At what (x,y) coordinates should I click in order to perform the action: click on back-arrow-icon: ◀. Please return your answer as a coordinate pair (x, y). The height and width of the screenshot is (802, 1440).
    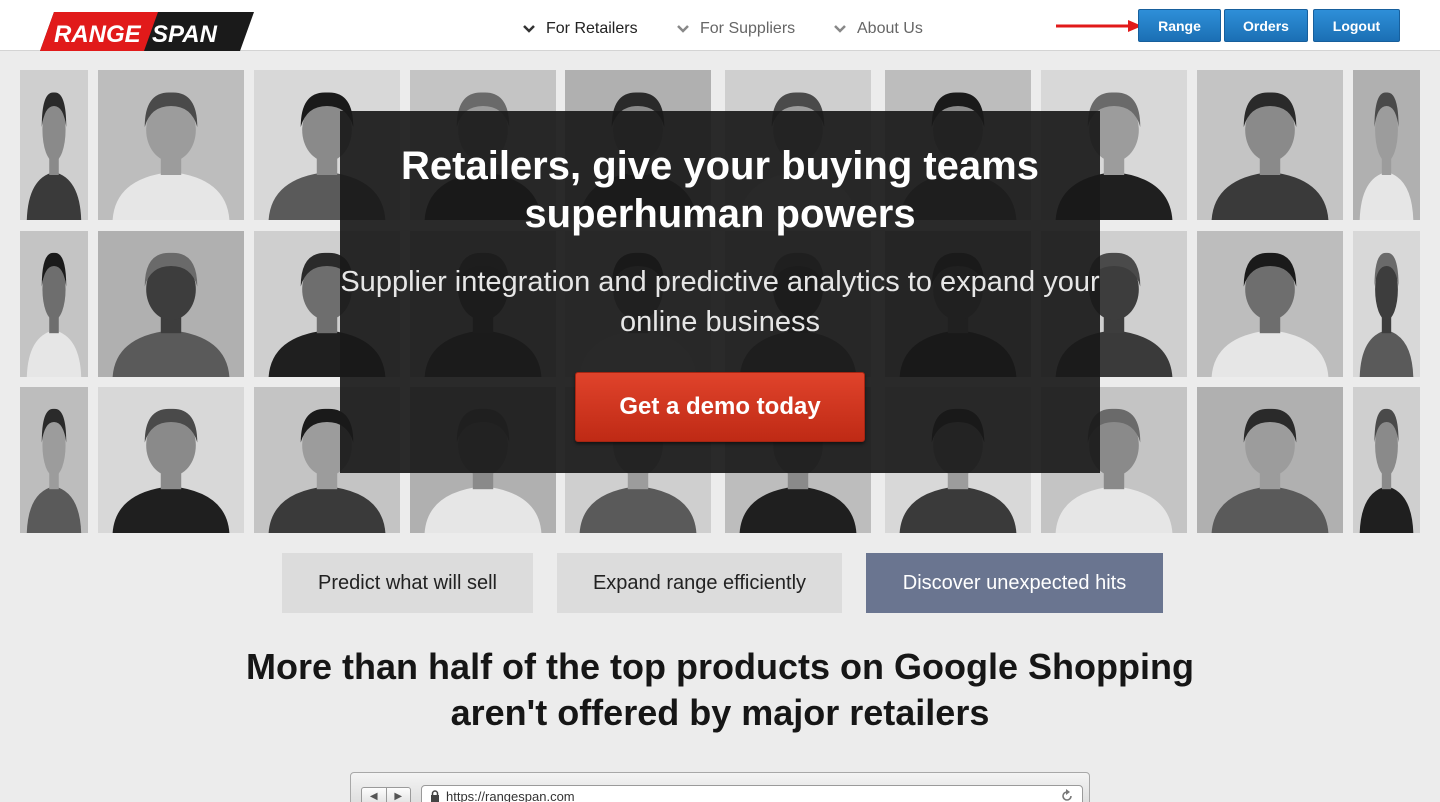
    Looking at the image, I should click on (374, 794).